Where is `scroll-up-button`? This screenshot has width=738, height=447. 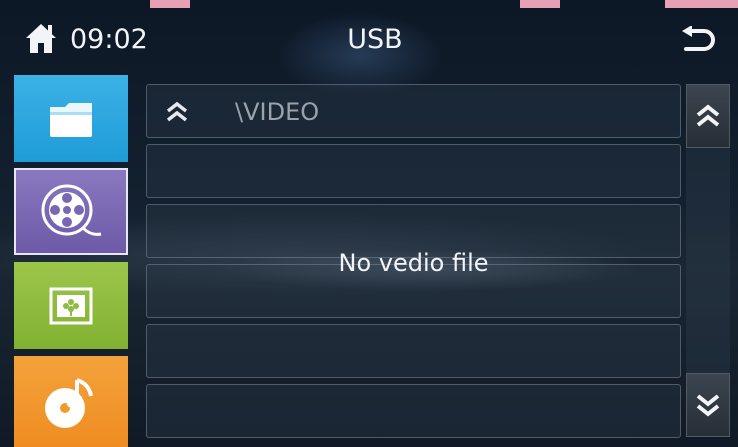 scroll-up-button is located at coordinates (708, 116).